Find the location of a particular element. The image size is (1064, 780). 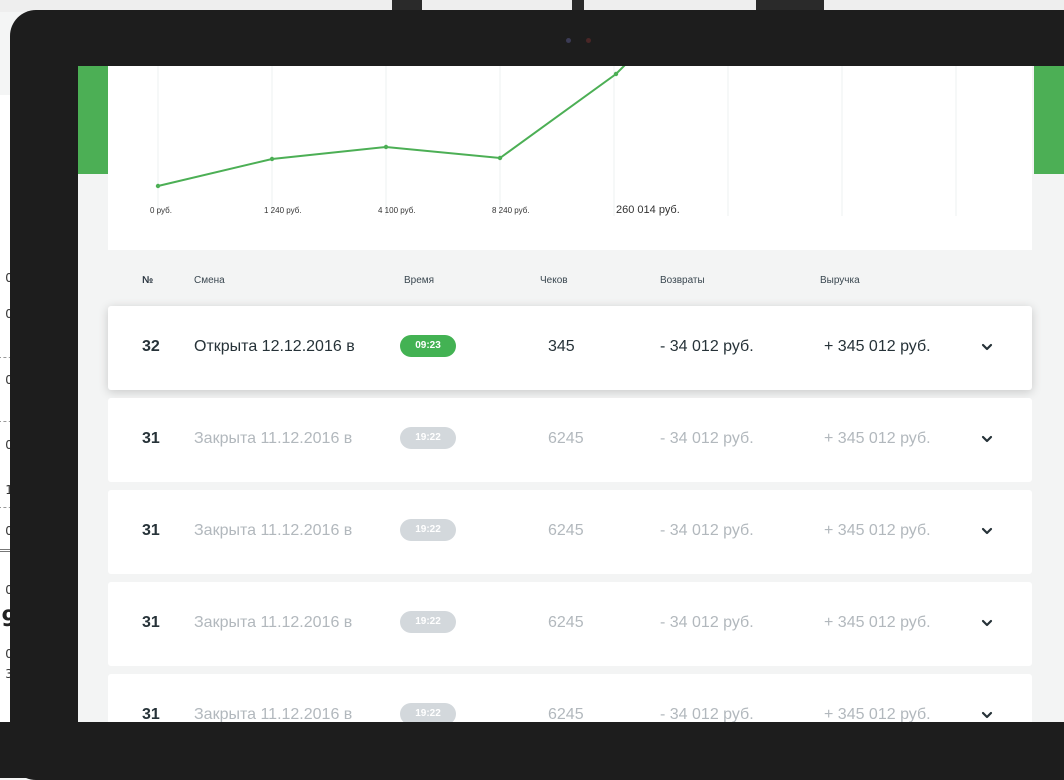

webcam is located at coordinates (580, 40).